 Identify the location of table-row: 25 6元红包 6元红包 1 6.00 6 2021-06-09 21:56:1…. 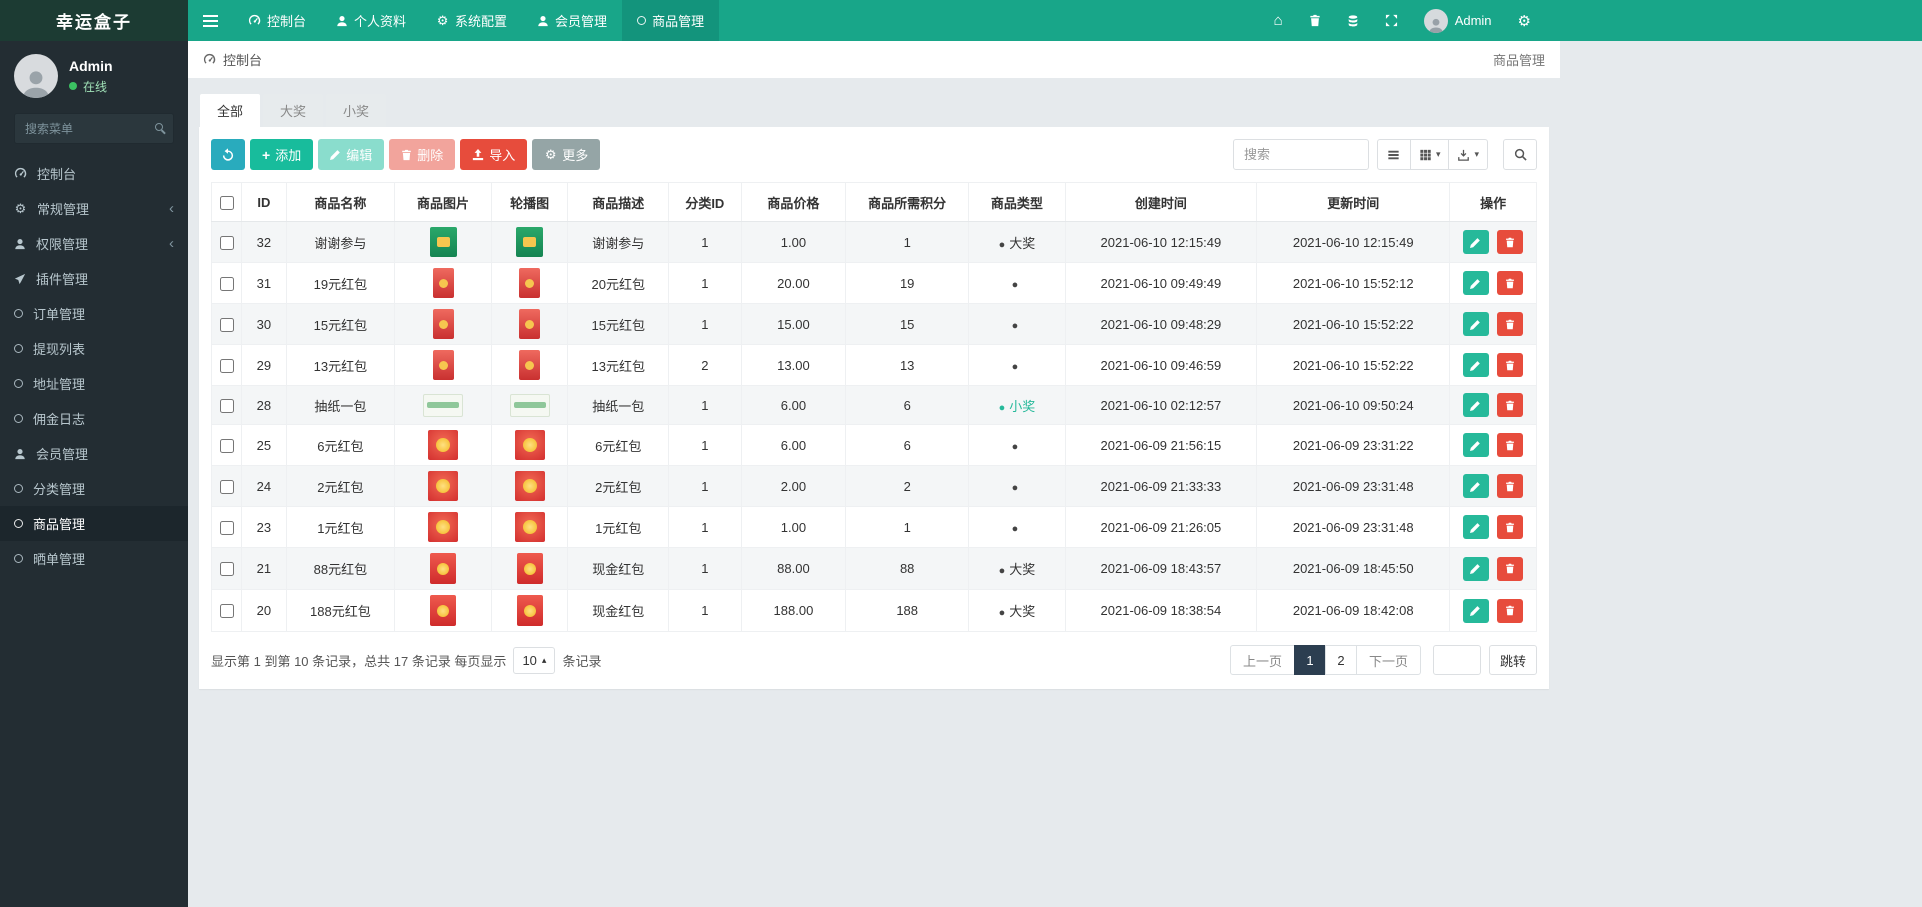
(873, 445).